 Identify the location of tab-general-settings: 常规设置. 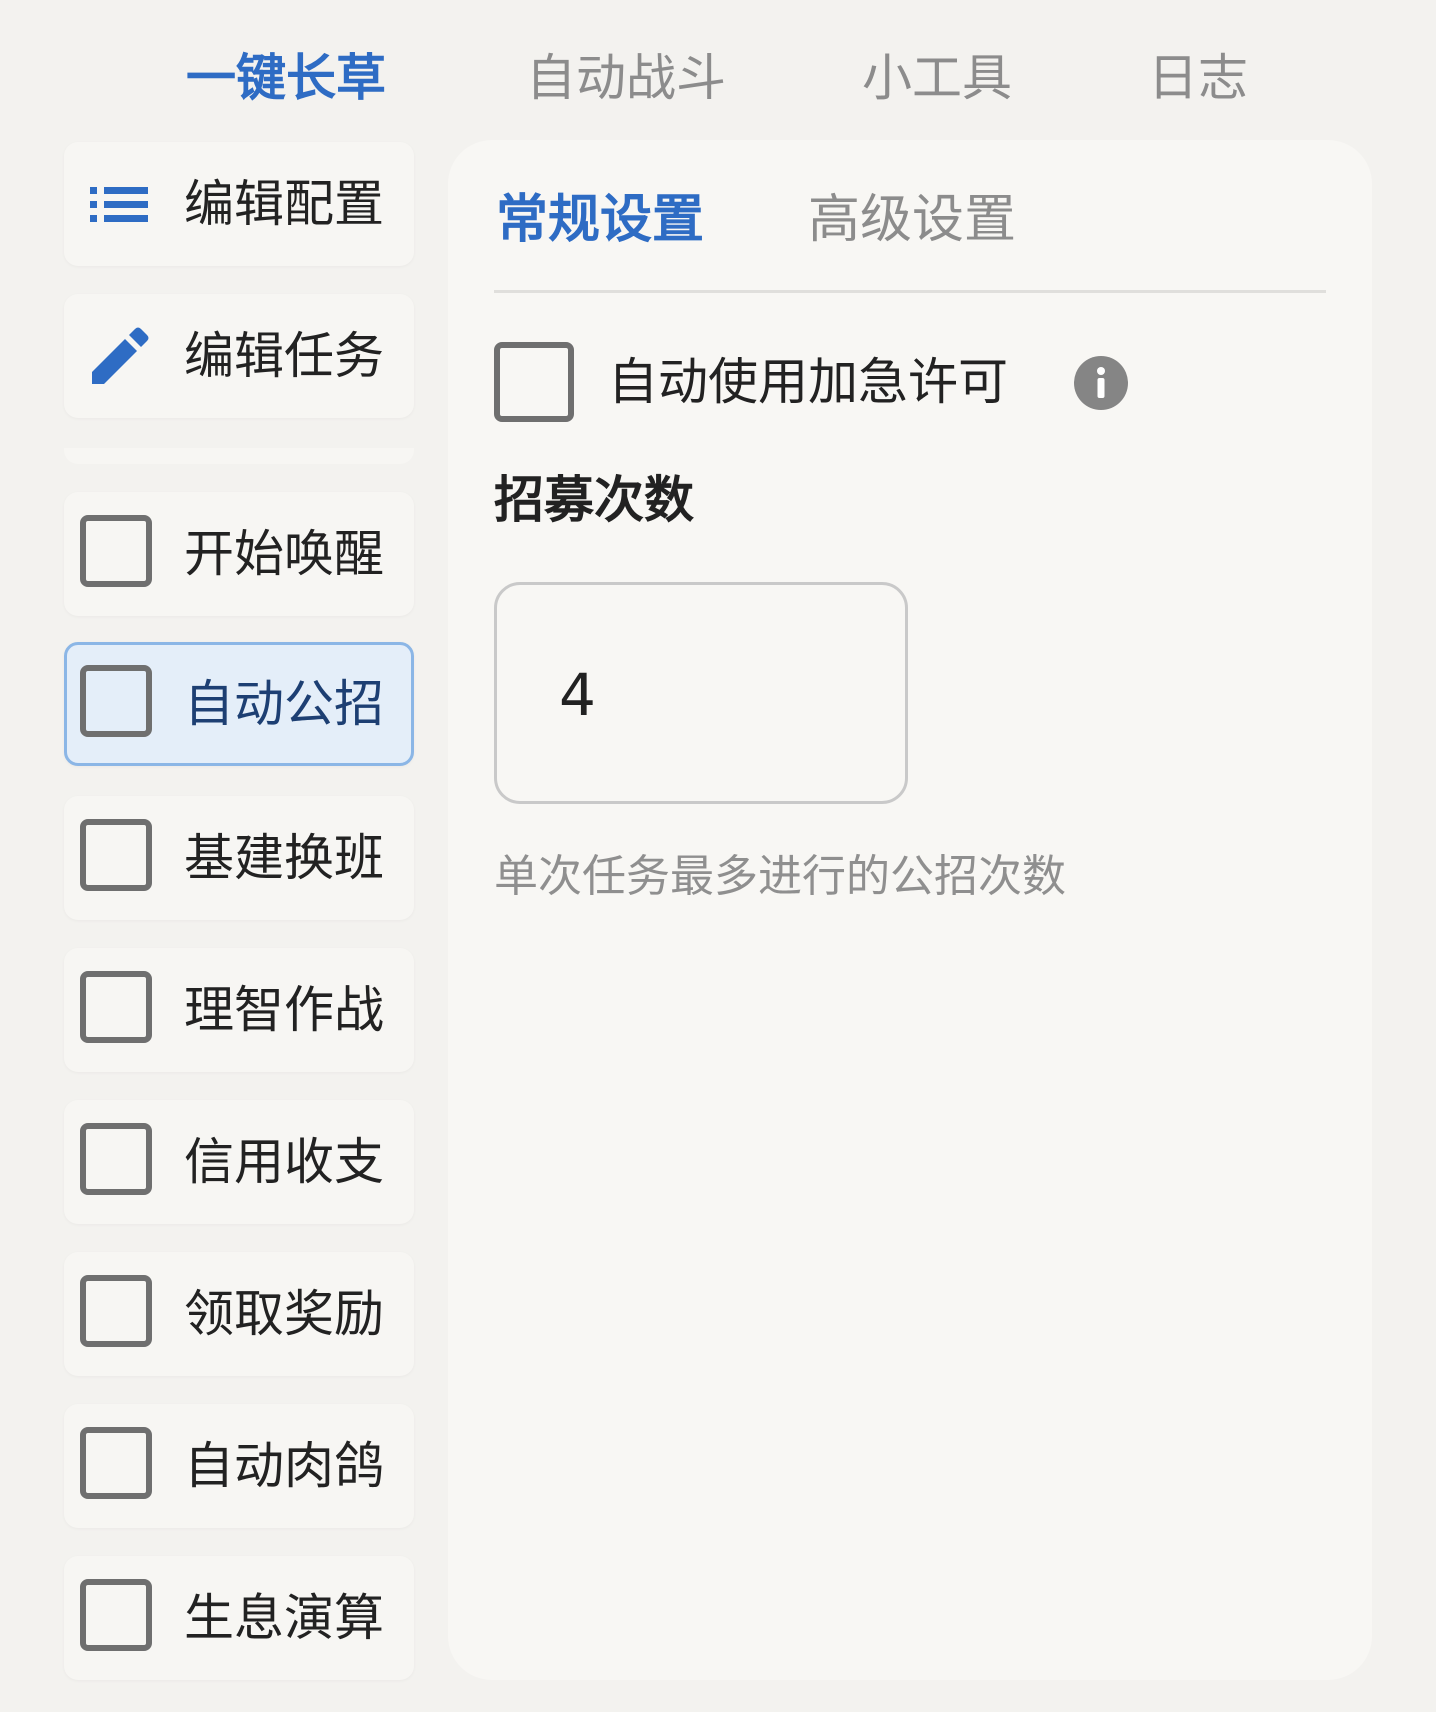
(600, 220).